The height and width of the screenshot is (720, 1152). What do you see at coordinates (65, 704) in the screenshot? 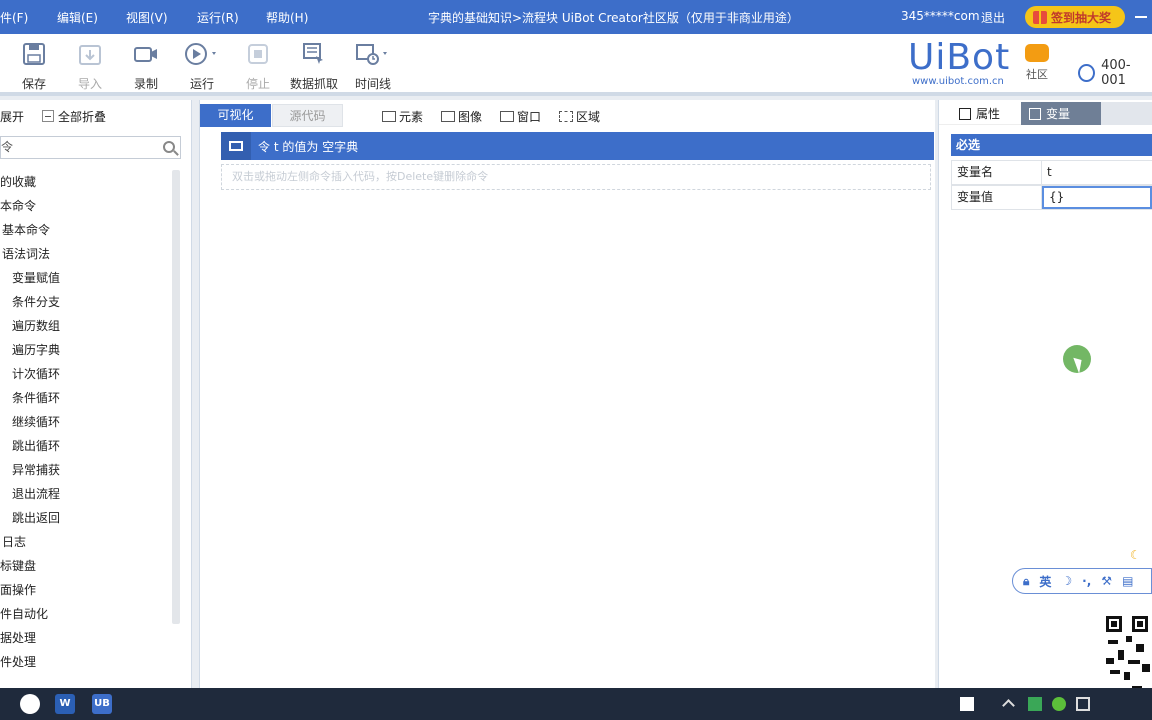
I see `word-icon: W` at bounding box center [65, 704].